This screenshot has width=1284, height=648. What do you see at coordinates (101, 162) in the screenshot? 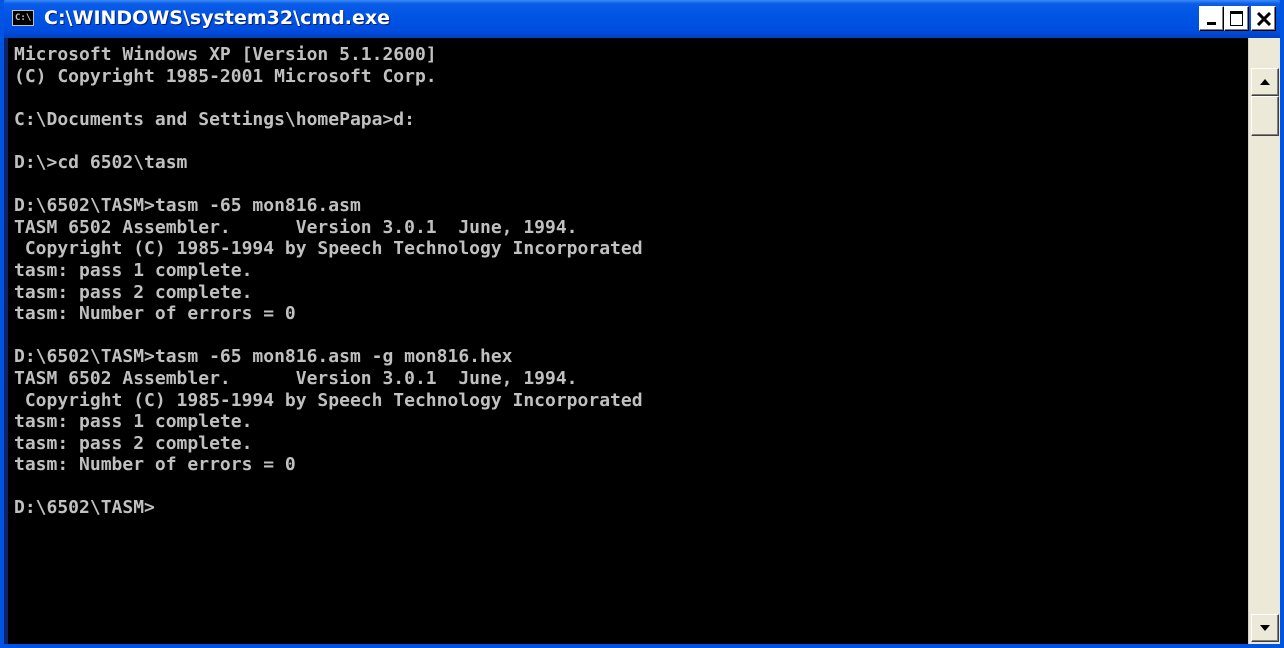
I see `console-line: D:\>cd 6502\tasm` at bounding box center [101, 162].